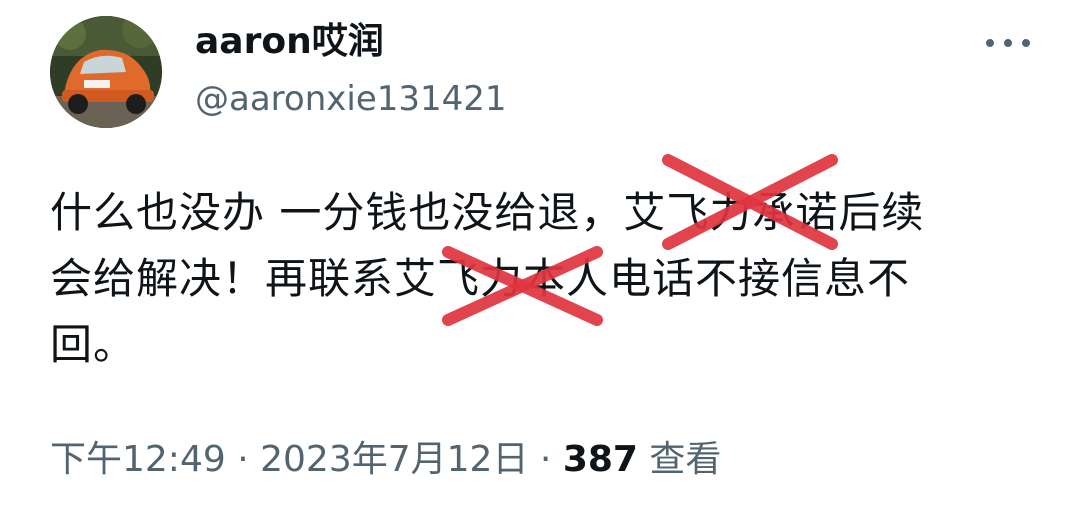 This screenshot has width=1080, height=530. Describe the element at coordinates (289, 42) in the screenshot. I see `display-name: aaron哎润` at that location.